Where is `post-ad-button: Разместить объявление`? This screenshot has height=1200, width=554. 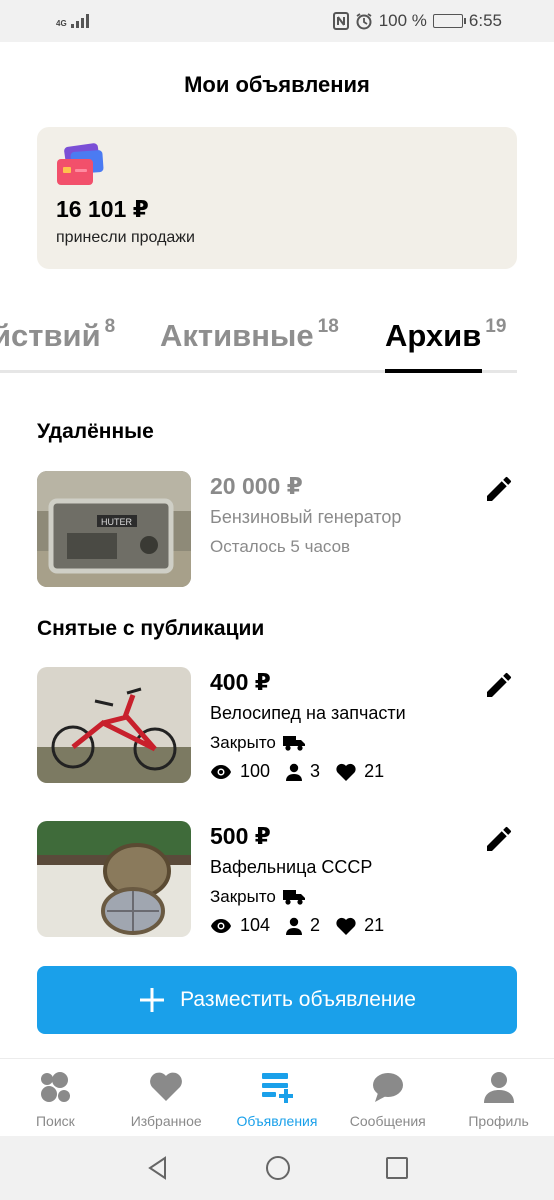
post-ad-button: Разместить объявление is located at coordinates (277, 1000).